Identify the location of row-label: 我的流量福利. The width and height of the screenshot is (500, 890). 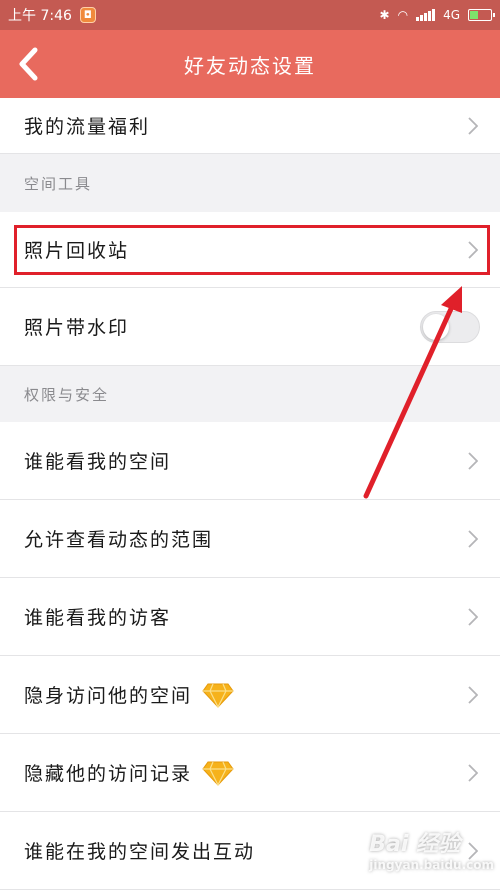
(87, 127).